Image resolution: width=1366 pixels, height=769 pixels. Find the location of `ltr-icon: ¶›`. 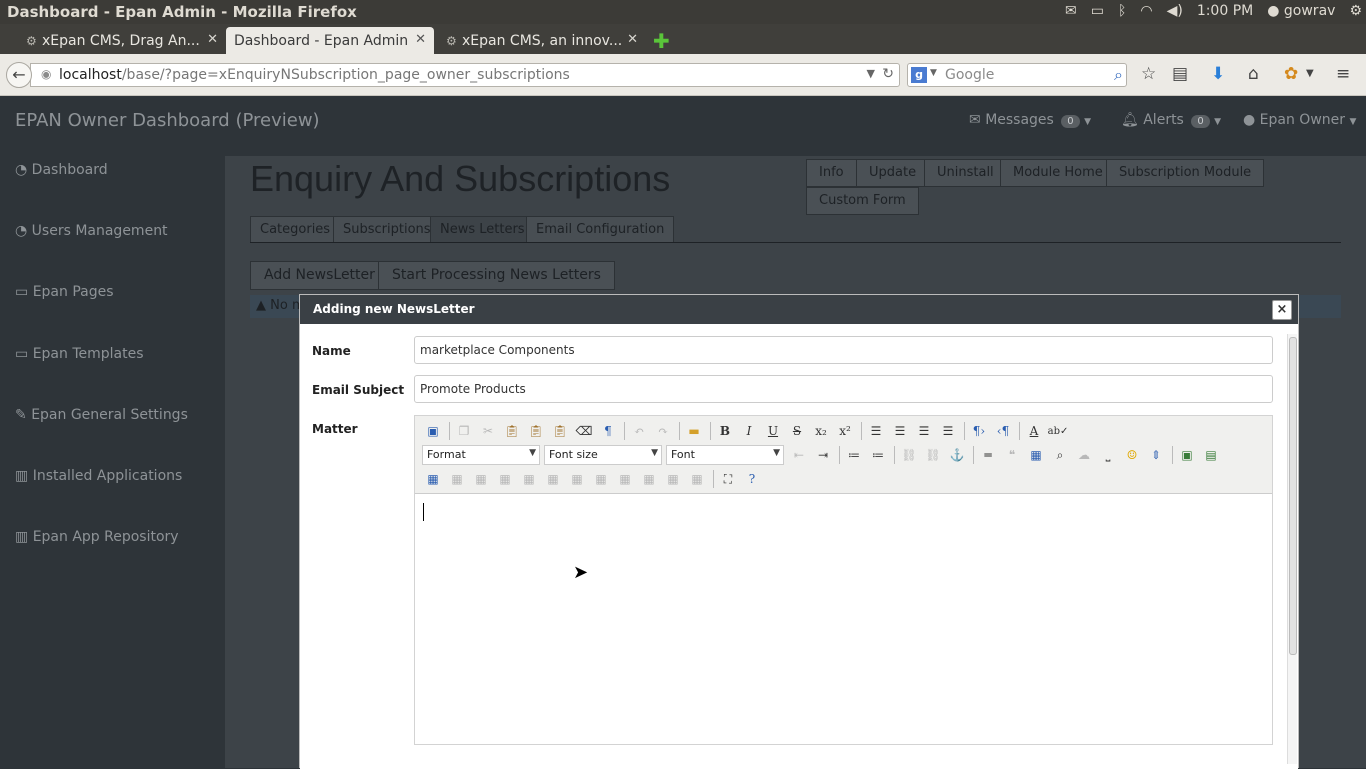

ltr-icon: ¶› is located at coordinates (979, 431).